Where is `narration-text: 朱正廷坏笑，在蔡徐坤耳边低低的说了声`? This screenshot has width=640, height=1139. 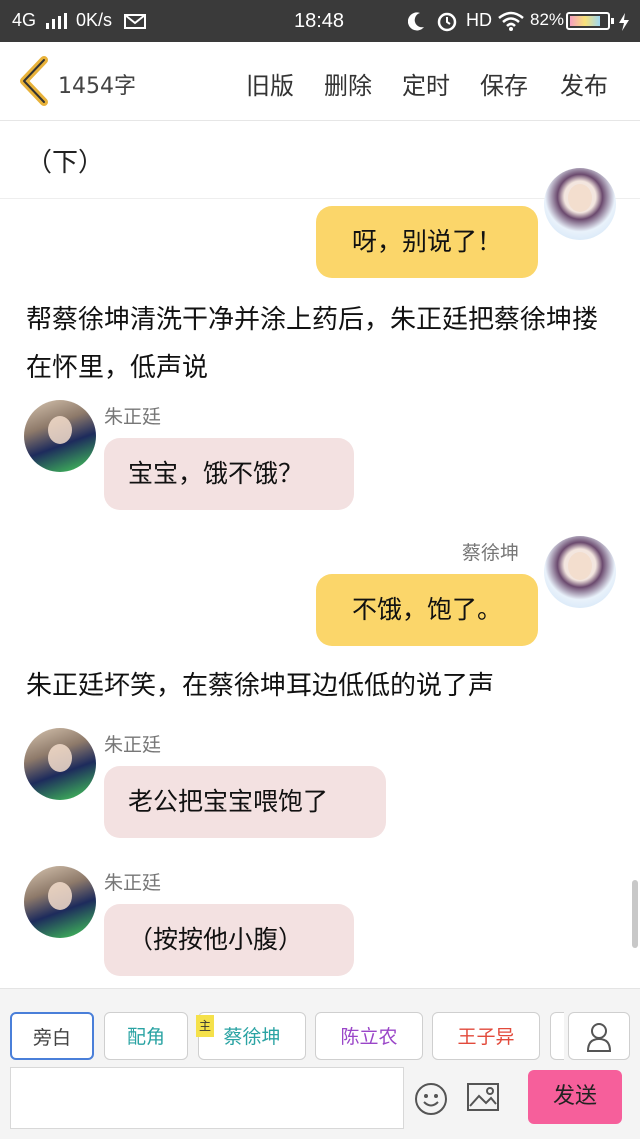 narration-text: 朱正廷坏笑，在蔡徐坤耳边低低的说了声 is located at coordinates (321, 686).